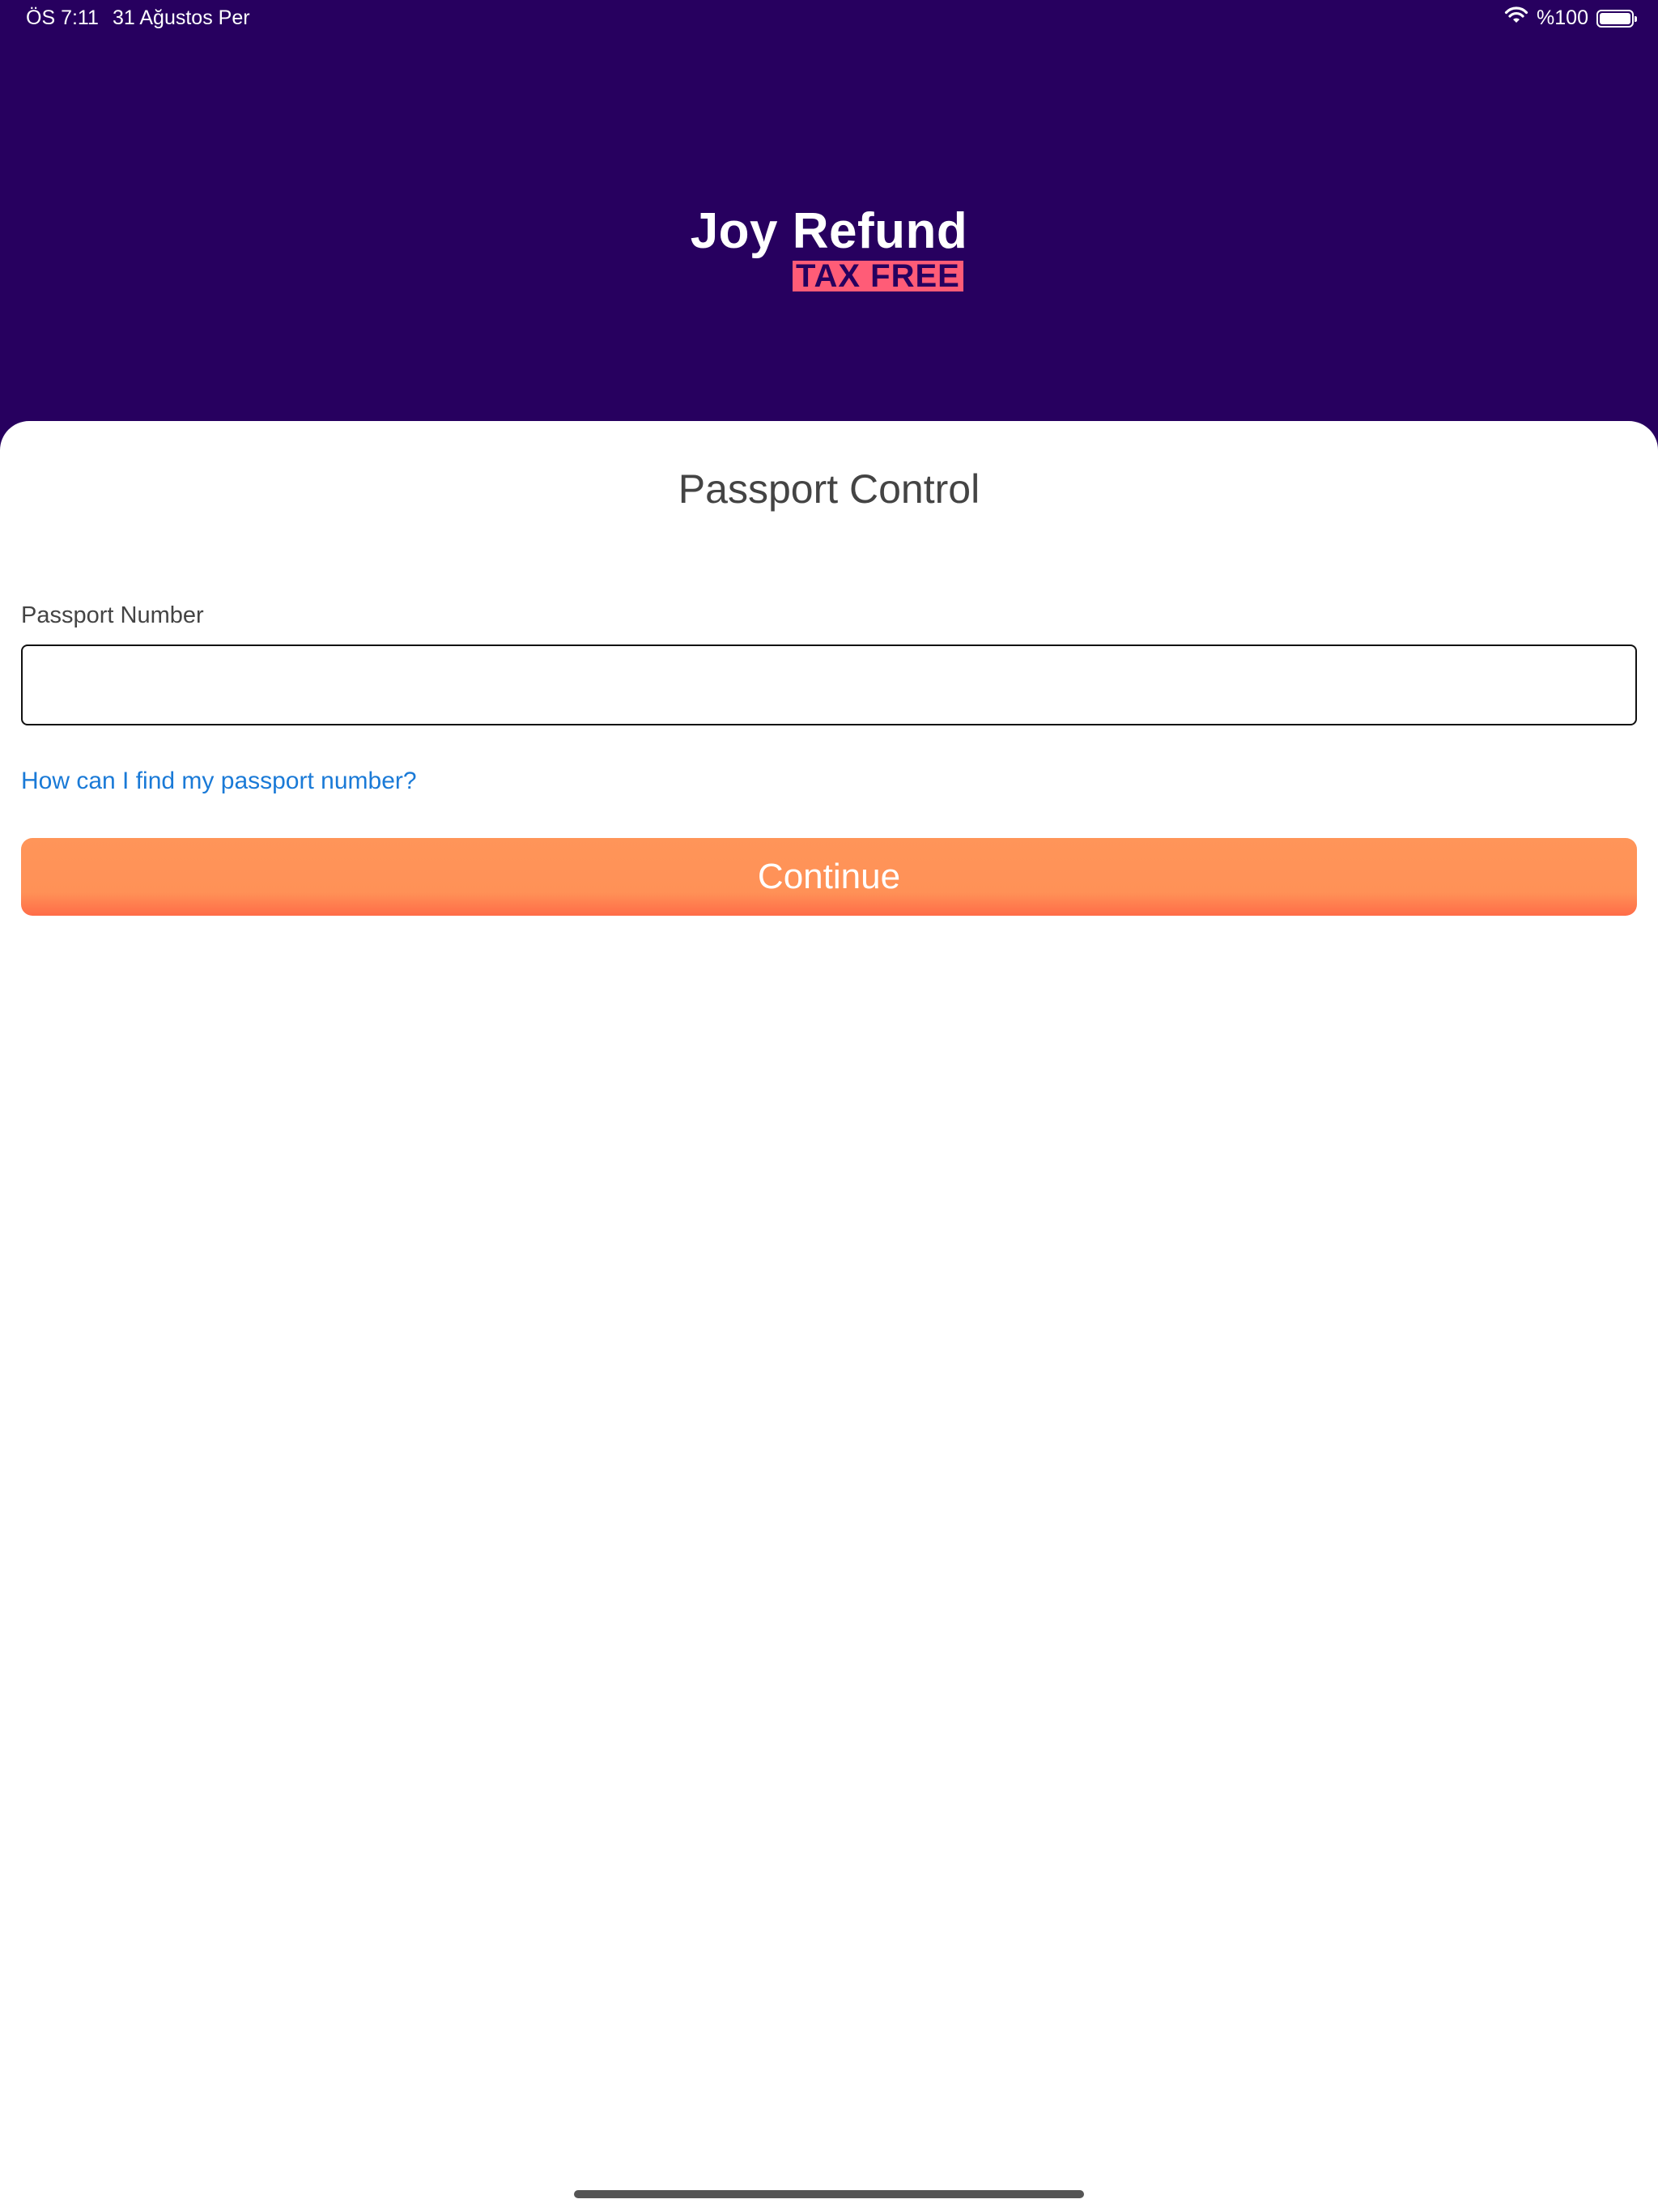 The width and height of the screenshot is (1658, 2212). I want to click on continue-button: Continue, so click(829, 877).